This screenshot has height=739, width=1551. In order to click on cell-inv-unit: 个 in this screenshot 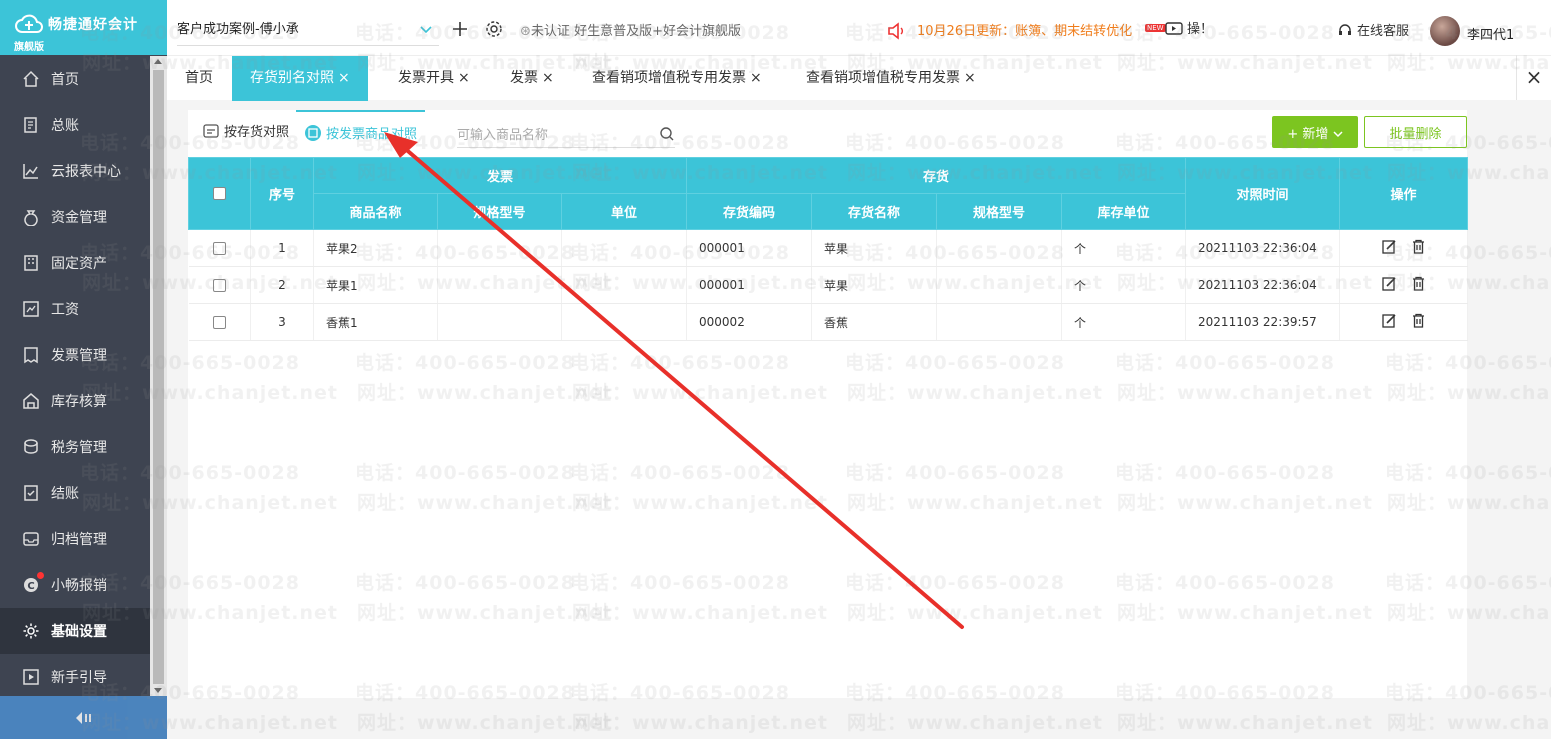, I will do `click(1124, 248)`.